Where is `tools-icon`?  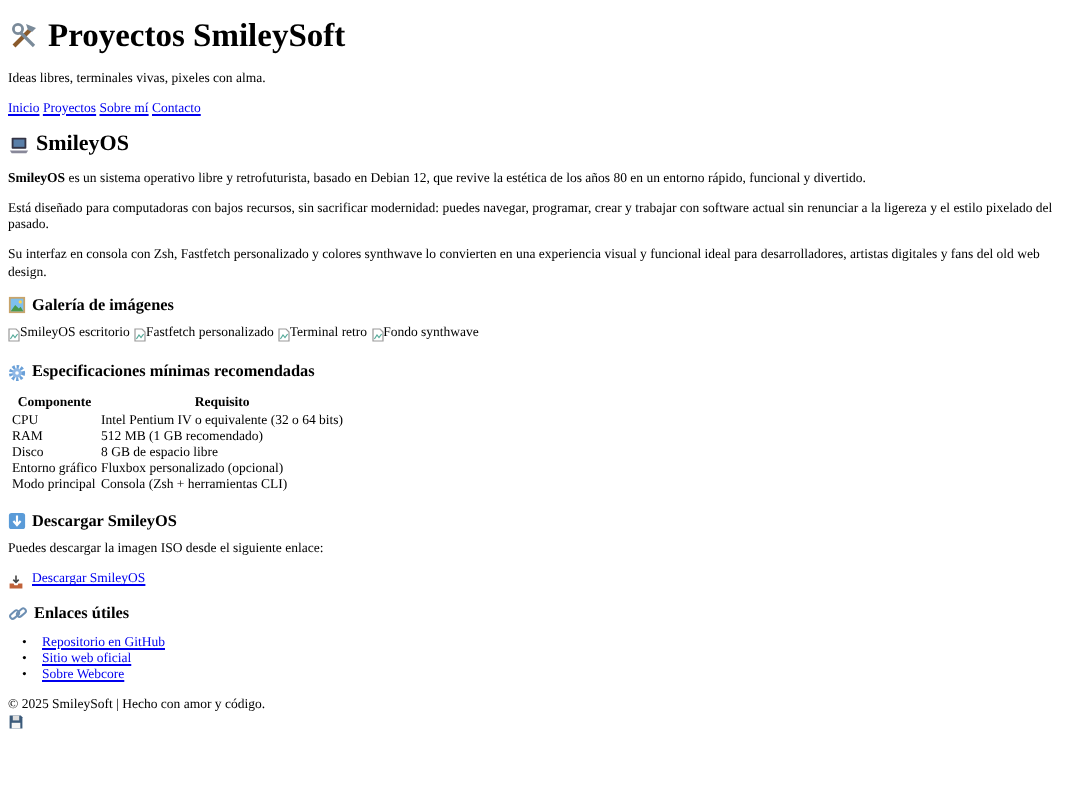 tools-icon is located at coordinates (24, 35).